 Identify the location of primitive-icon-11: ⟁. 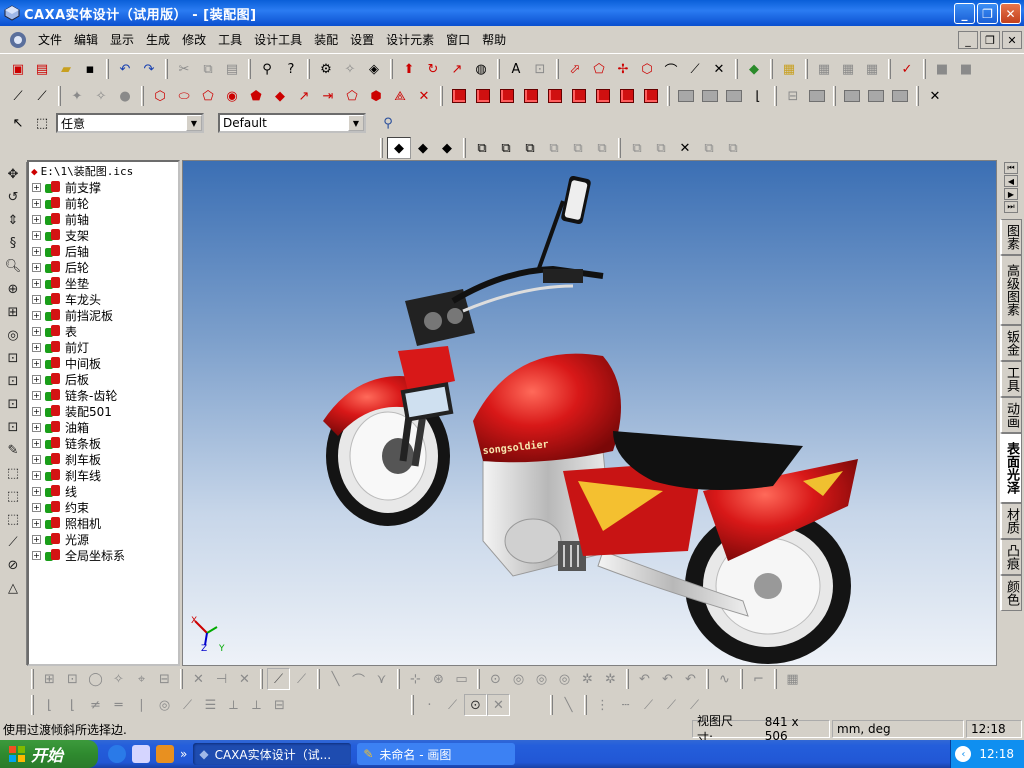
(400, 96).